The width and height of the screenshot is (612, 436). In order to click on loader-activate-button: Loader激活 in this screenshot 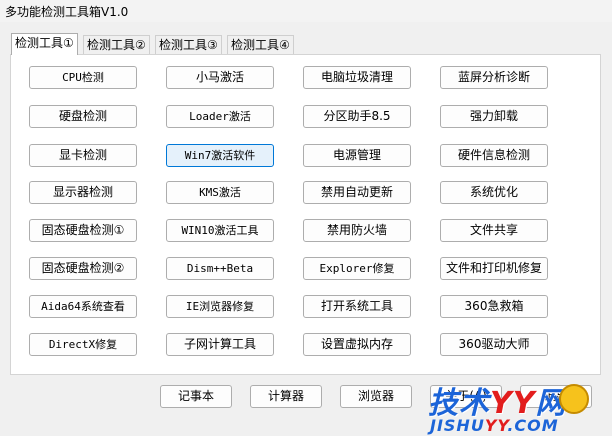, I will do `click(220, 116)`.